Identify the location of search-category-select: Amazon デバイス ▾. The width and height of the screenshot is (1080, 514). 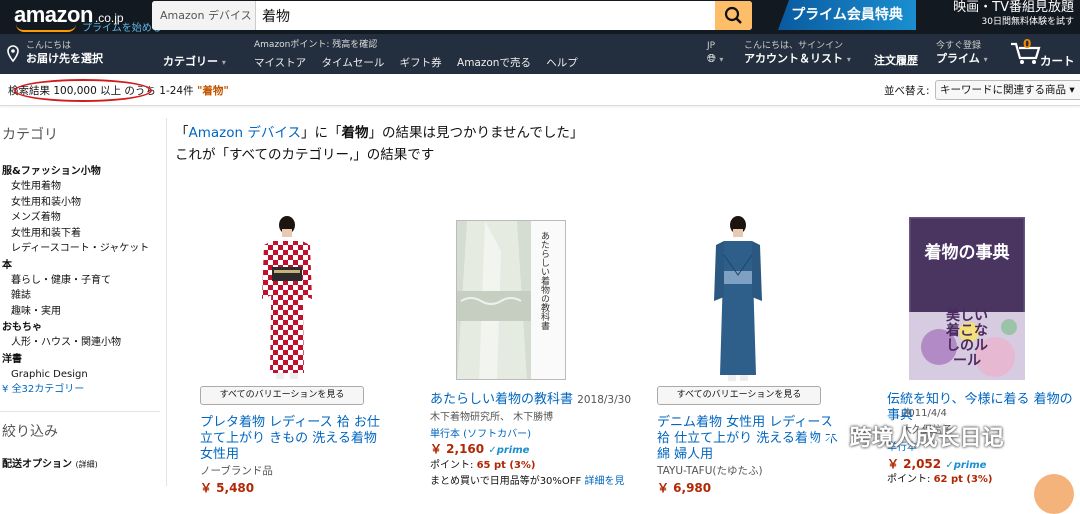
(204, 15).